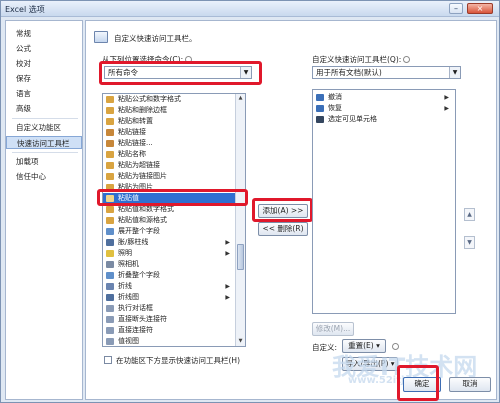 This screenshot has height=403, width=500. What do you see at coordinates (110, 242) in the screenshot?
I see `chart-icon` at bounding box center [110, 242].